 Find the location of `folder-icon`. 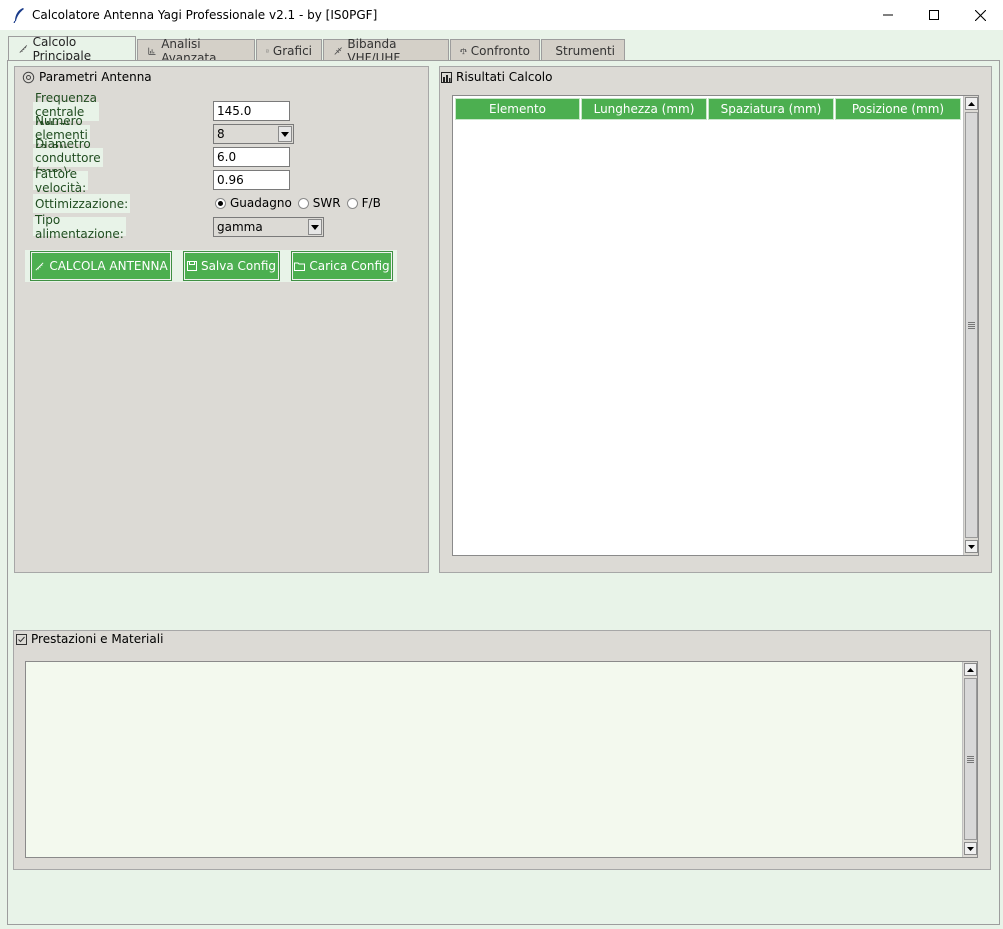

folder-icon is located at coordinates (300, 266).